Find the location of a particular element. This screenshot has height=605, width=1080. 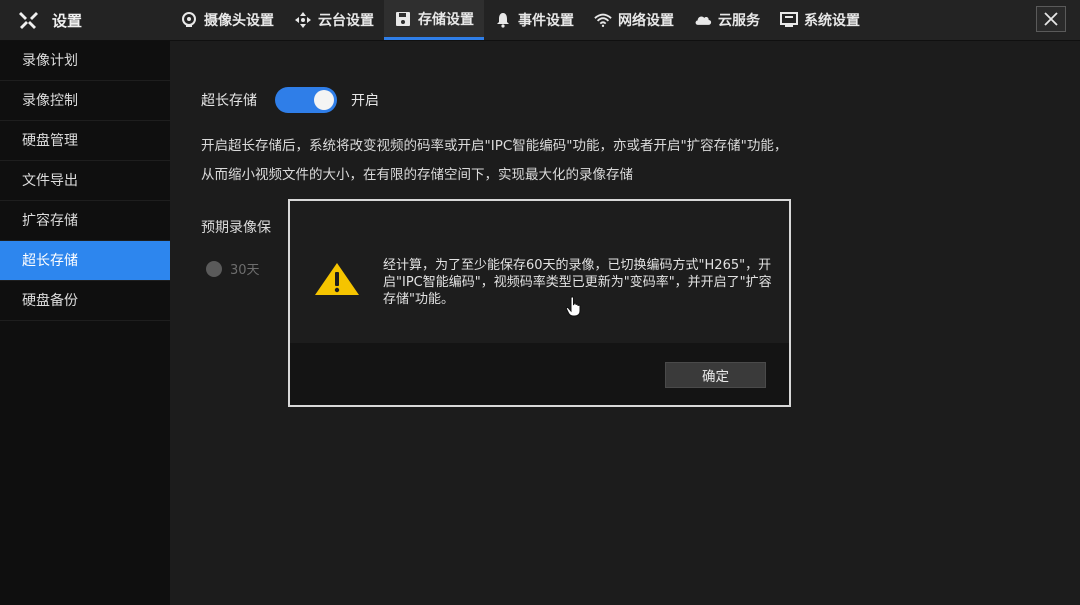

warning-icon is located at coordinates (337, 279).